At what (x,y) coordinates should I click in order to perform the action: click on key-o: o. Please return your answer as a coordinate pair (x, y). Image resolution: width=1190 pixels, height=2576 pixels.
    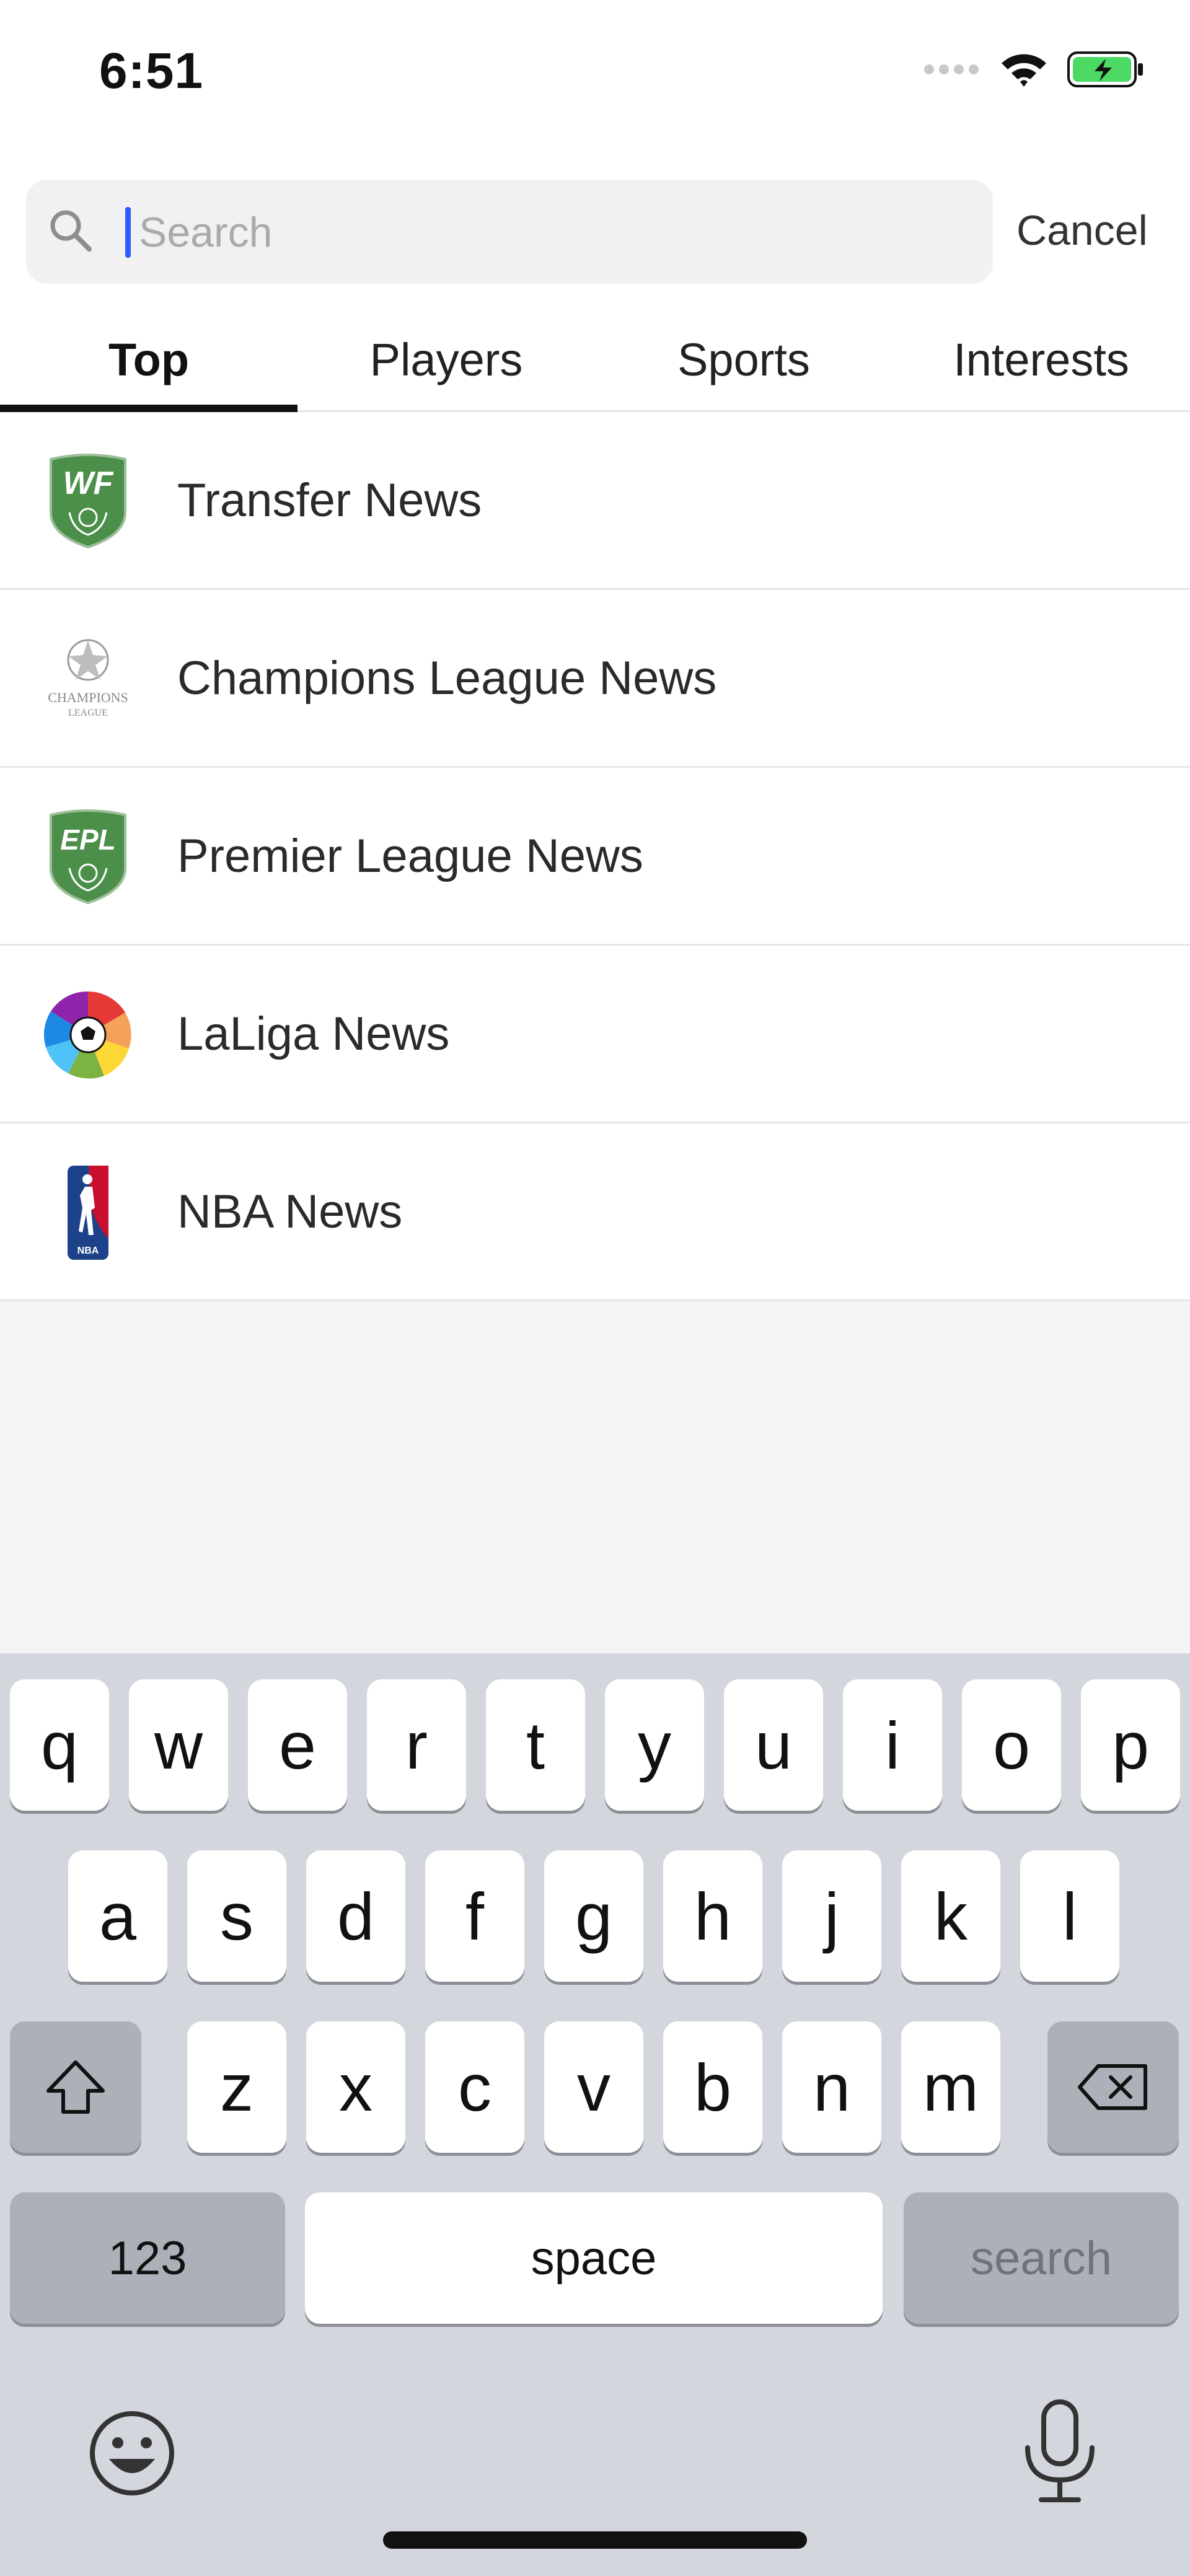
    Looking at the image, I should click on (1011, 1745).